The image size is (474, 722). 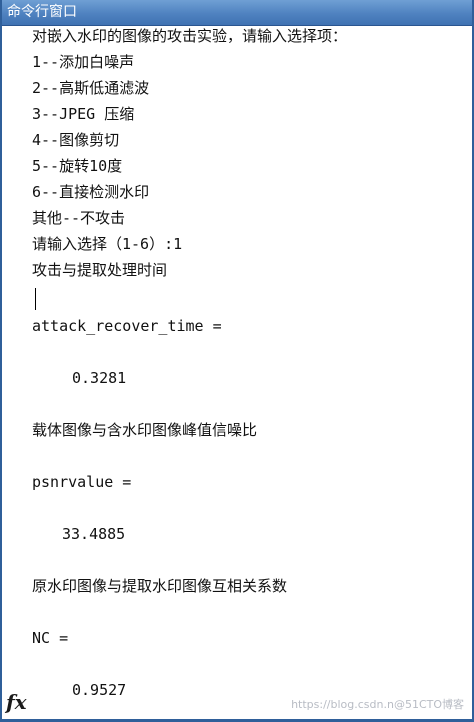 What do you see at coordinates (237, 13) in the screenshot?
I see `title-bar: 命令行窗口` at bounding box center [237, 13].